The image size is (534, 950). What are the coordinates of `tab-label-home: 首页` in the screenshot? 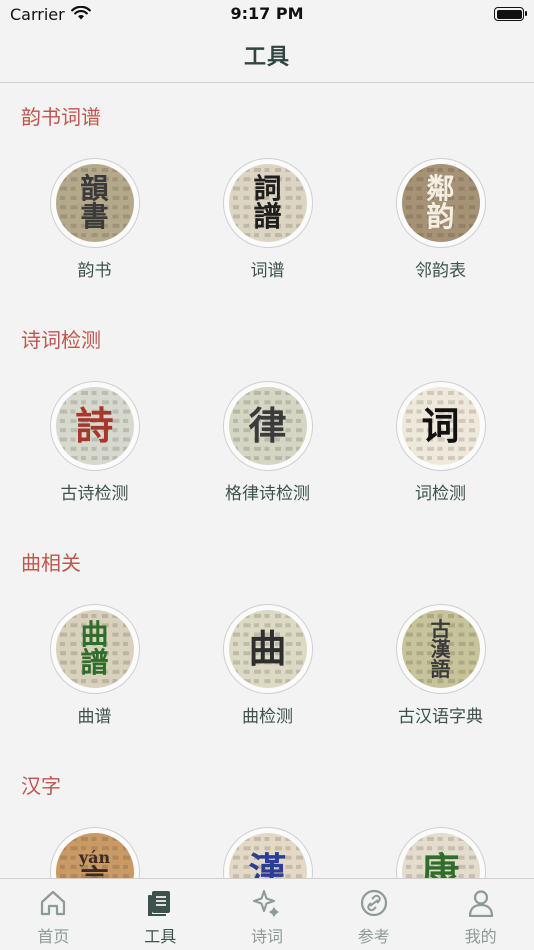 It's located at (53, 936).